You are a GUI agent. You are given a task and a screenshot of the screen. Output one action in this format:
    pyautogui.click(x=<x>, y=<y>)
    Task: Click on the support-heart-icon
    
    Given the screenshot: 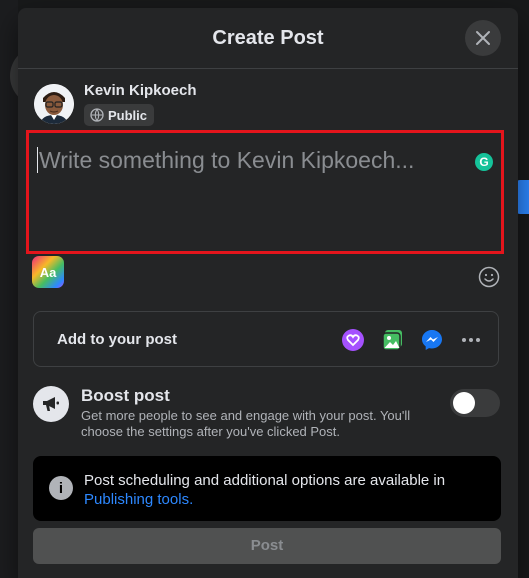 What is the action you would take?
    pyautogui.click(x=353, y=340)
    